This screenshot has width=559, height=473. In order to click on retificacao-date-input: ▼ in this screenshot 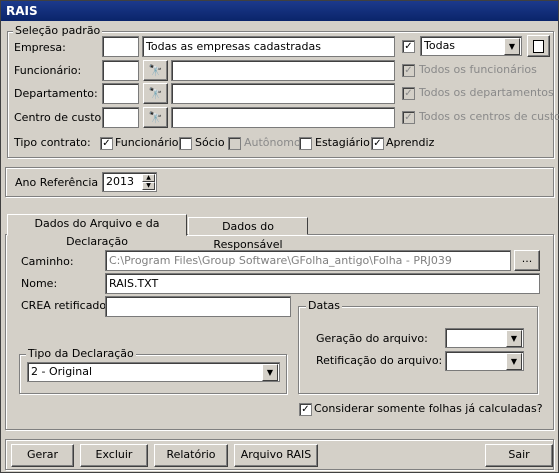, I will do `click(484, 361)`.